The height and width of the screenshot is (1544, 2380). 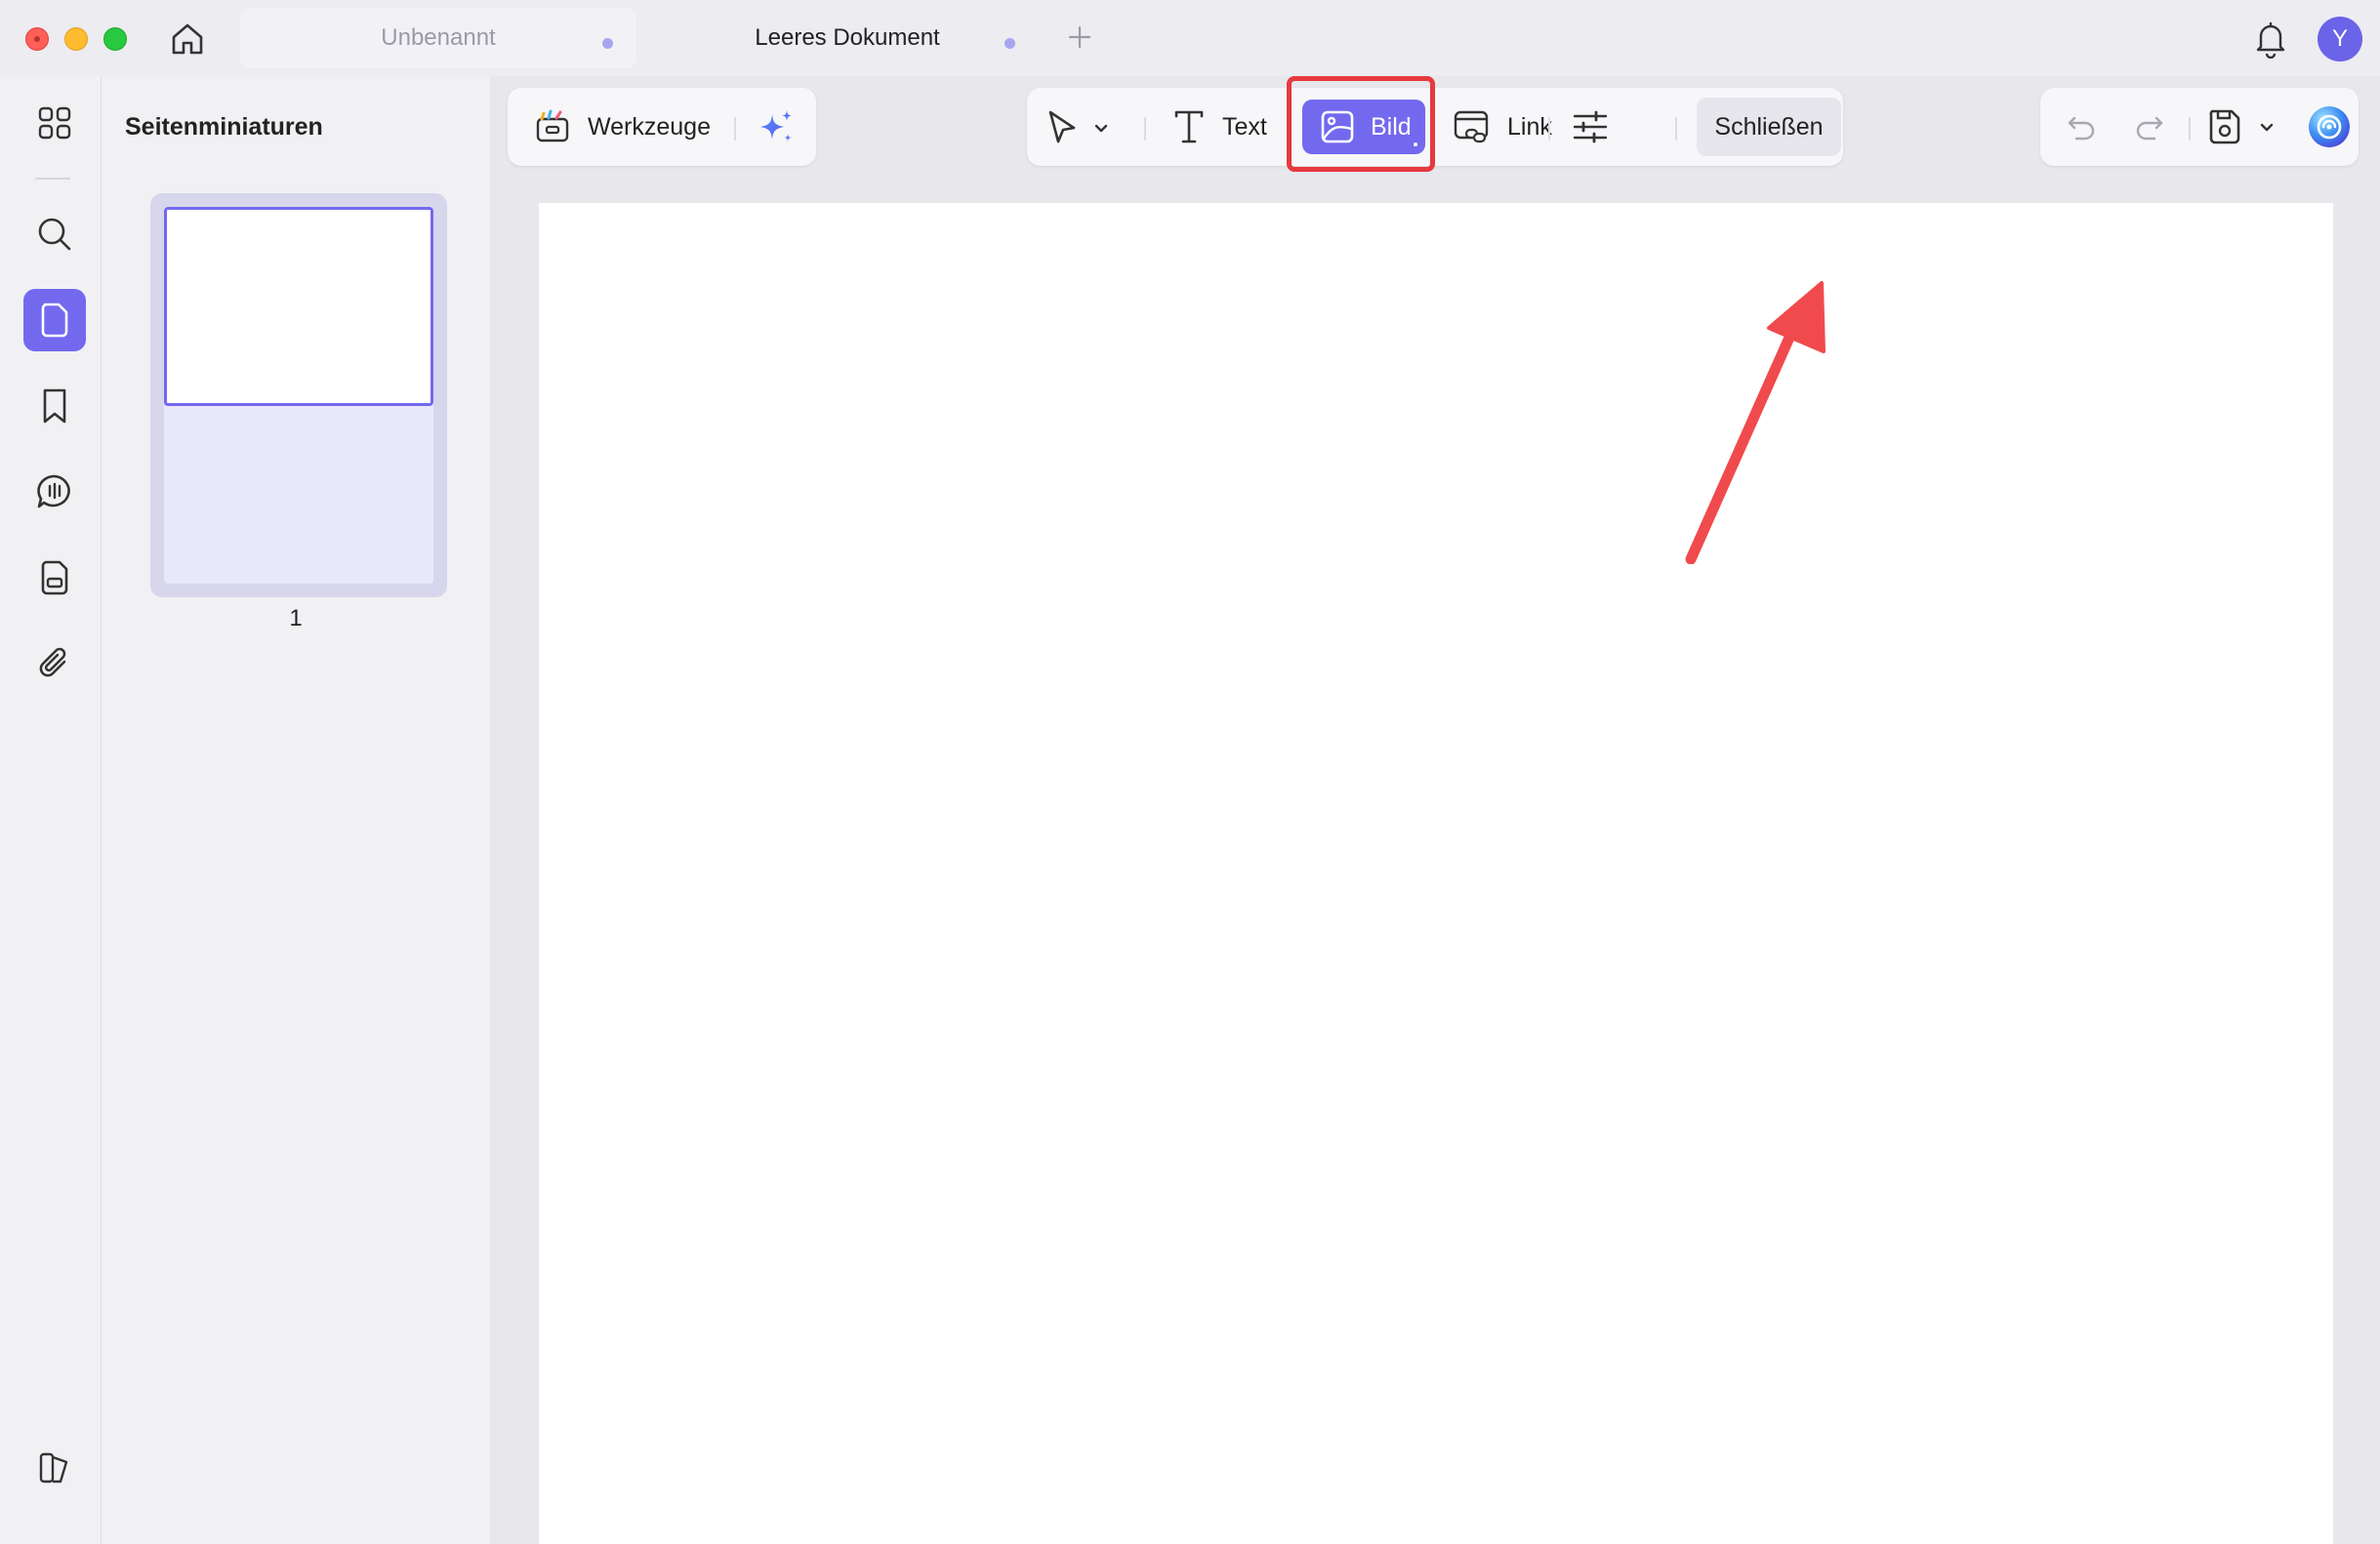 I want to click on save-icon, so click(x=2224, y=126).